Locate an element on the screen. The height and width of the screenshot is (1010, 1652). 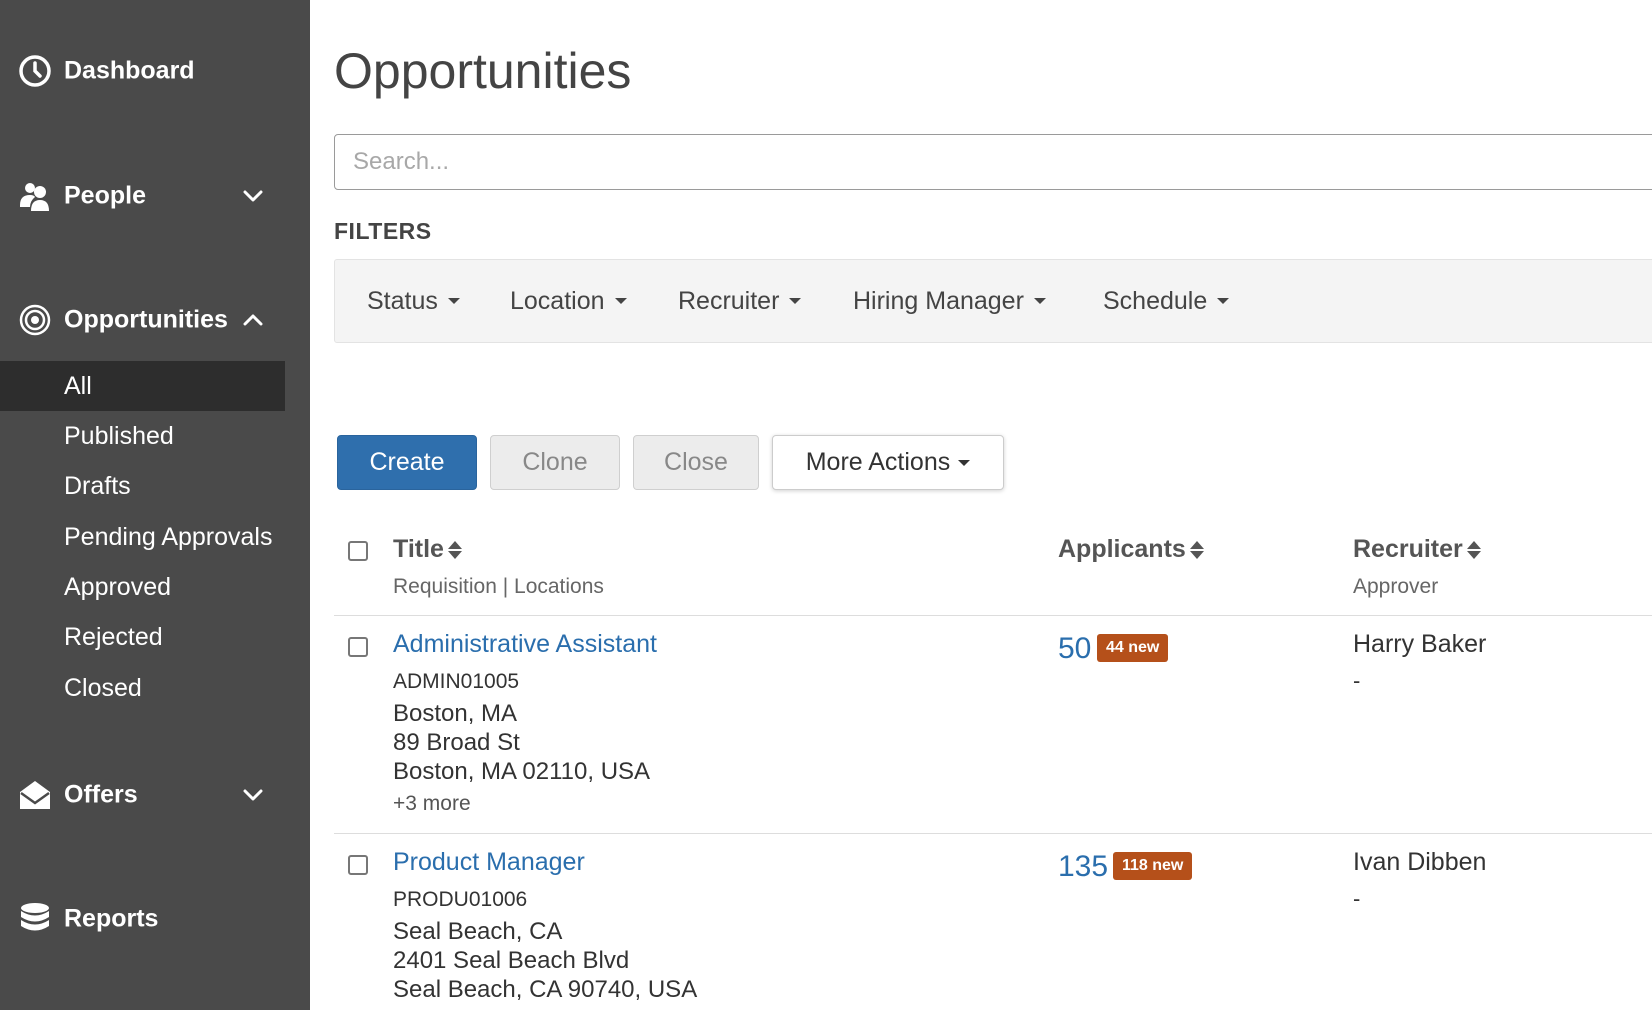
nav-dashboard: Dashboard is located at coordinates (155, 71).